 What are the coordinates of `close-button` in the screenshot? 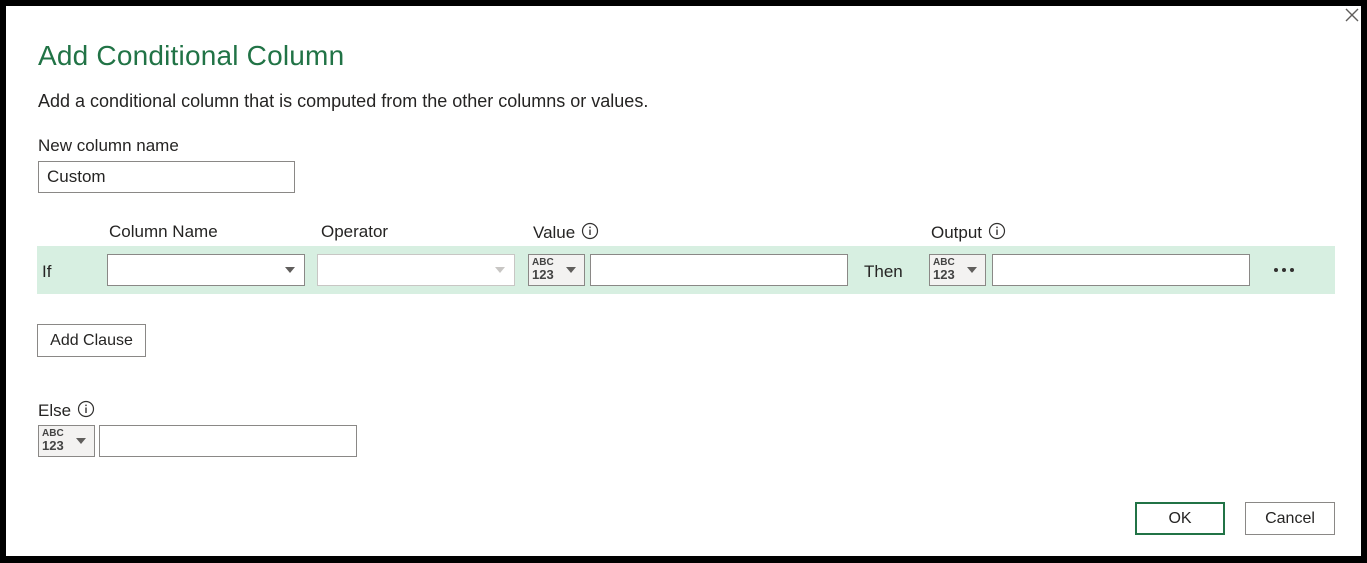 It's located at (1352, 15).